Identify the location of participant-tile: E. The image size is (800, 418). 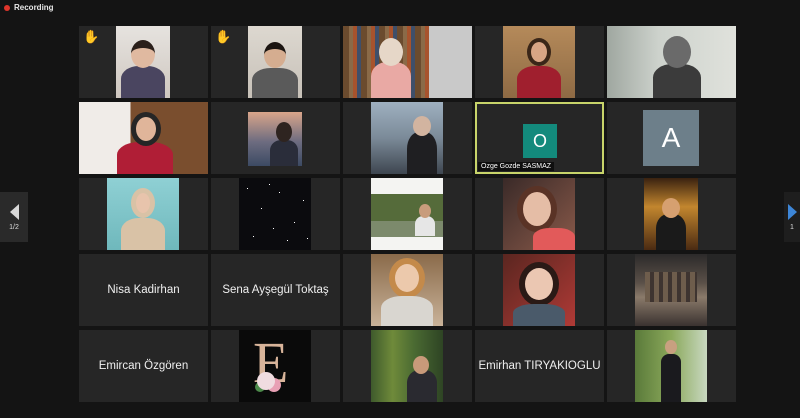
(275, 366).